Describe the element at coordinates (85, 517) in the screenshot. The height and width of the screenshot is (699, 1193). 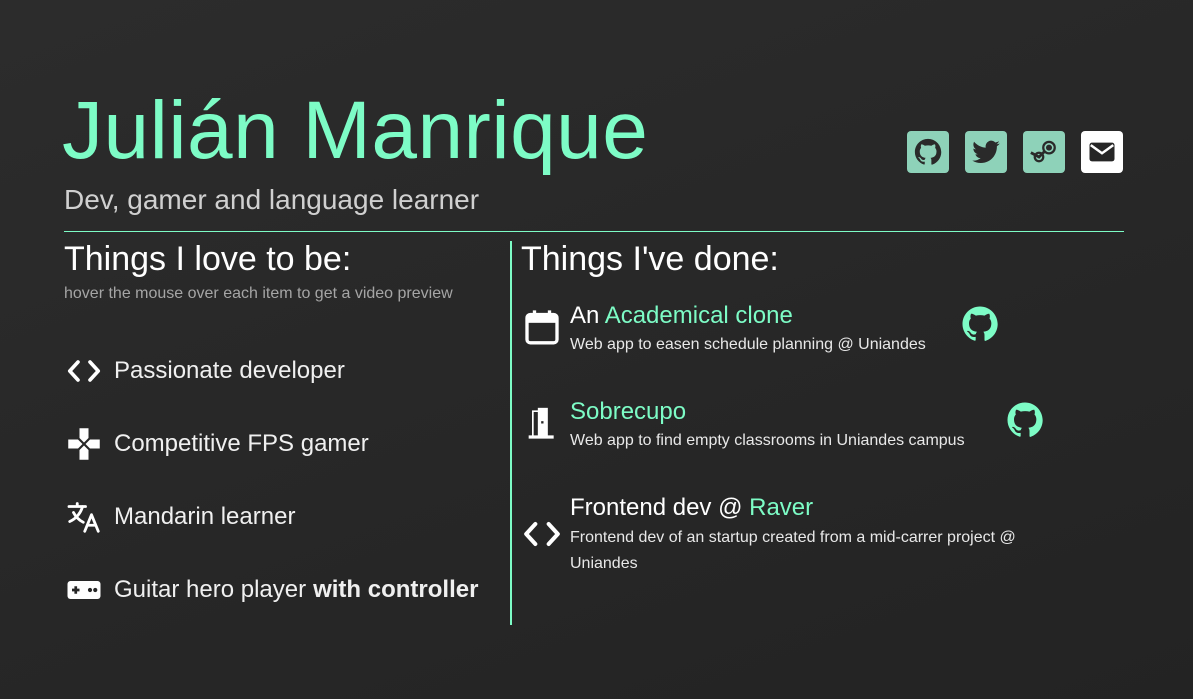
I see `translate-icon` at that location.